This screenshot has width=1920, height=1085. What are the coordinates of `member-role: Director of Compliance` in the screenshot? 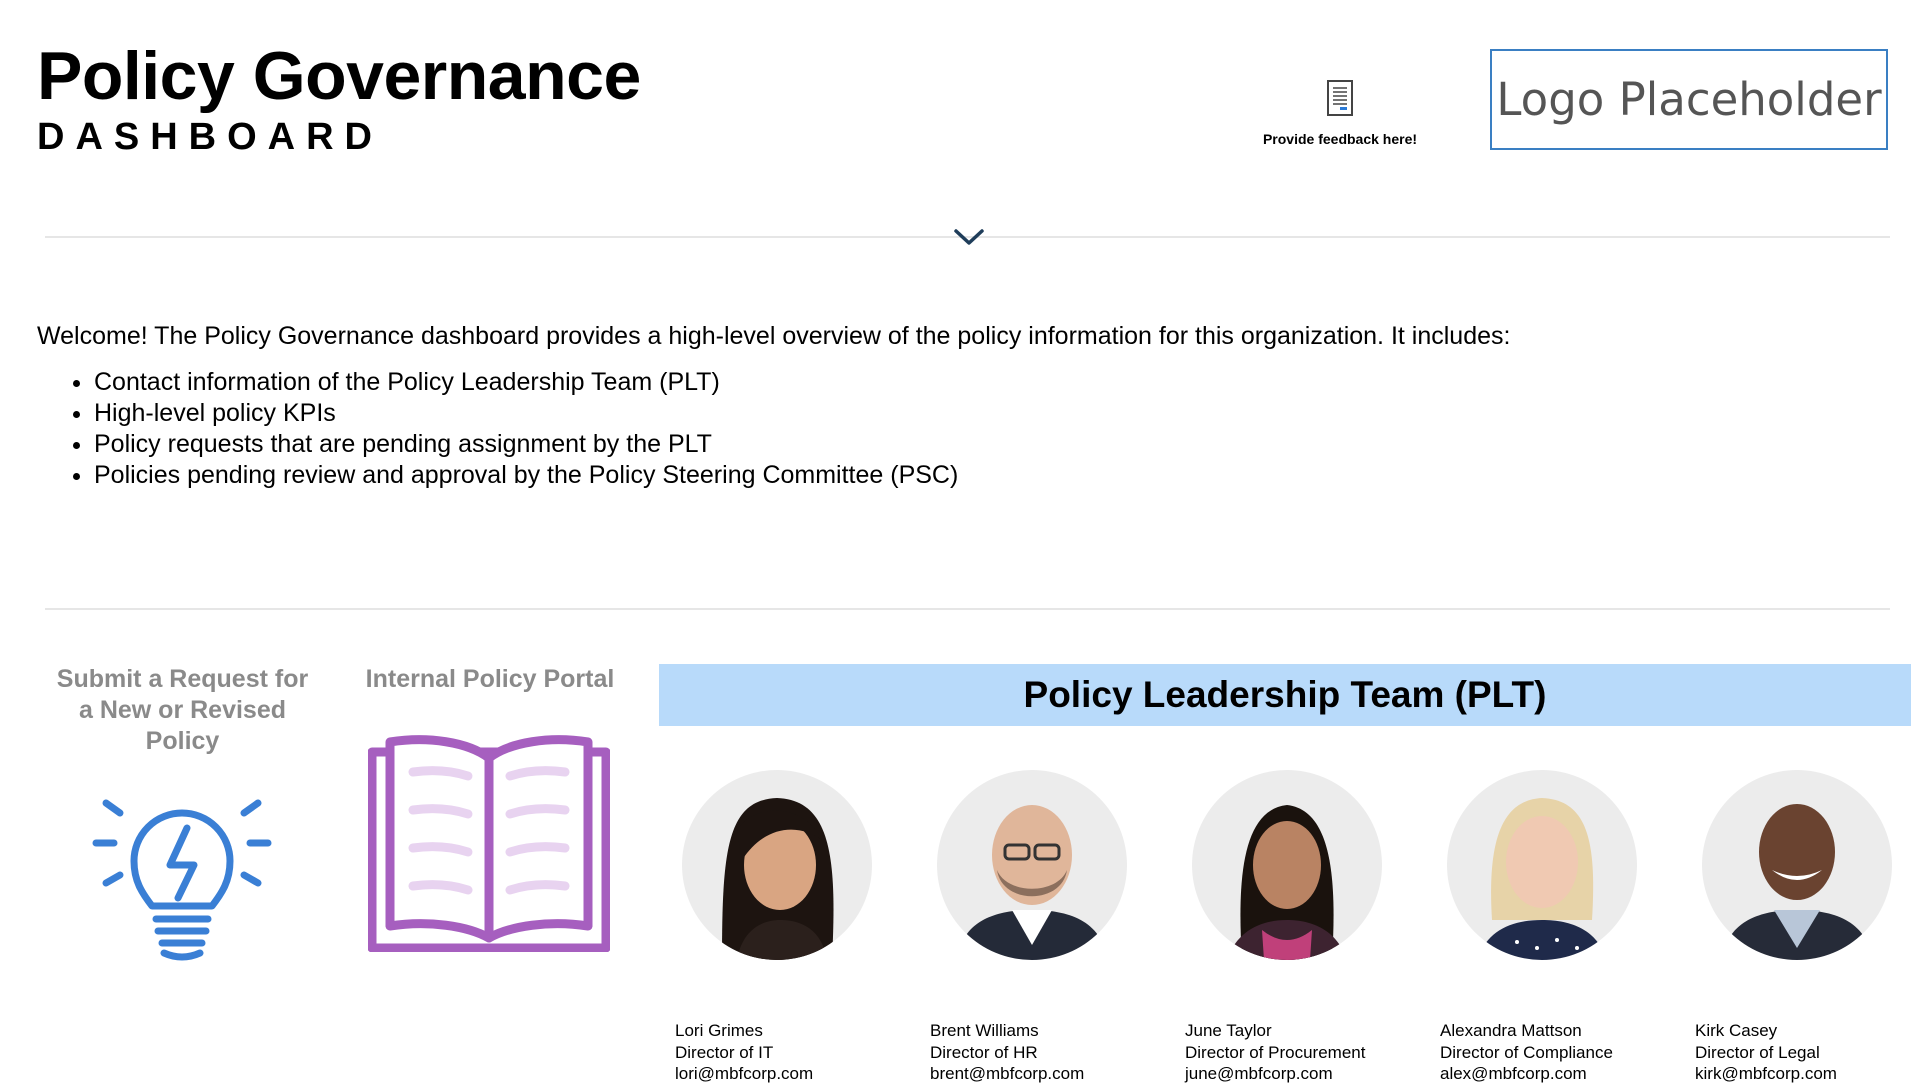 It's located at (1526, 1052).